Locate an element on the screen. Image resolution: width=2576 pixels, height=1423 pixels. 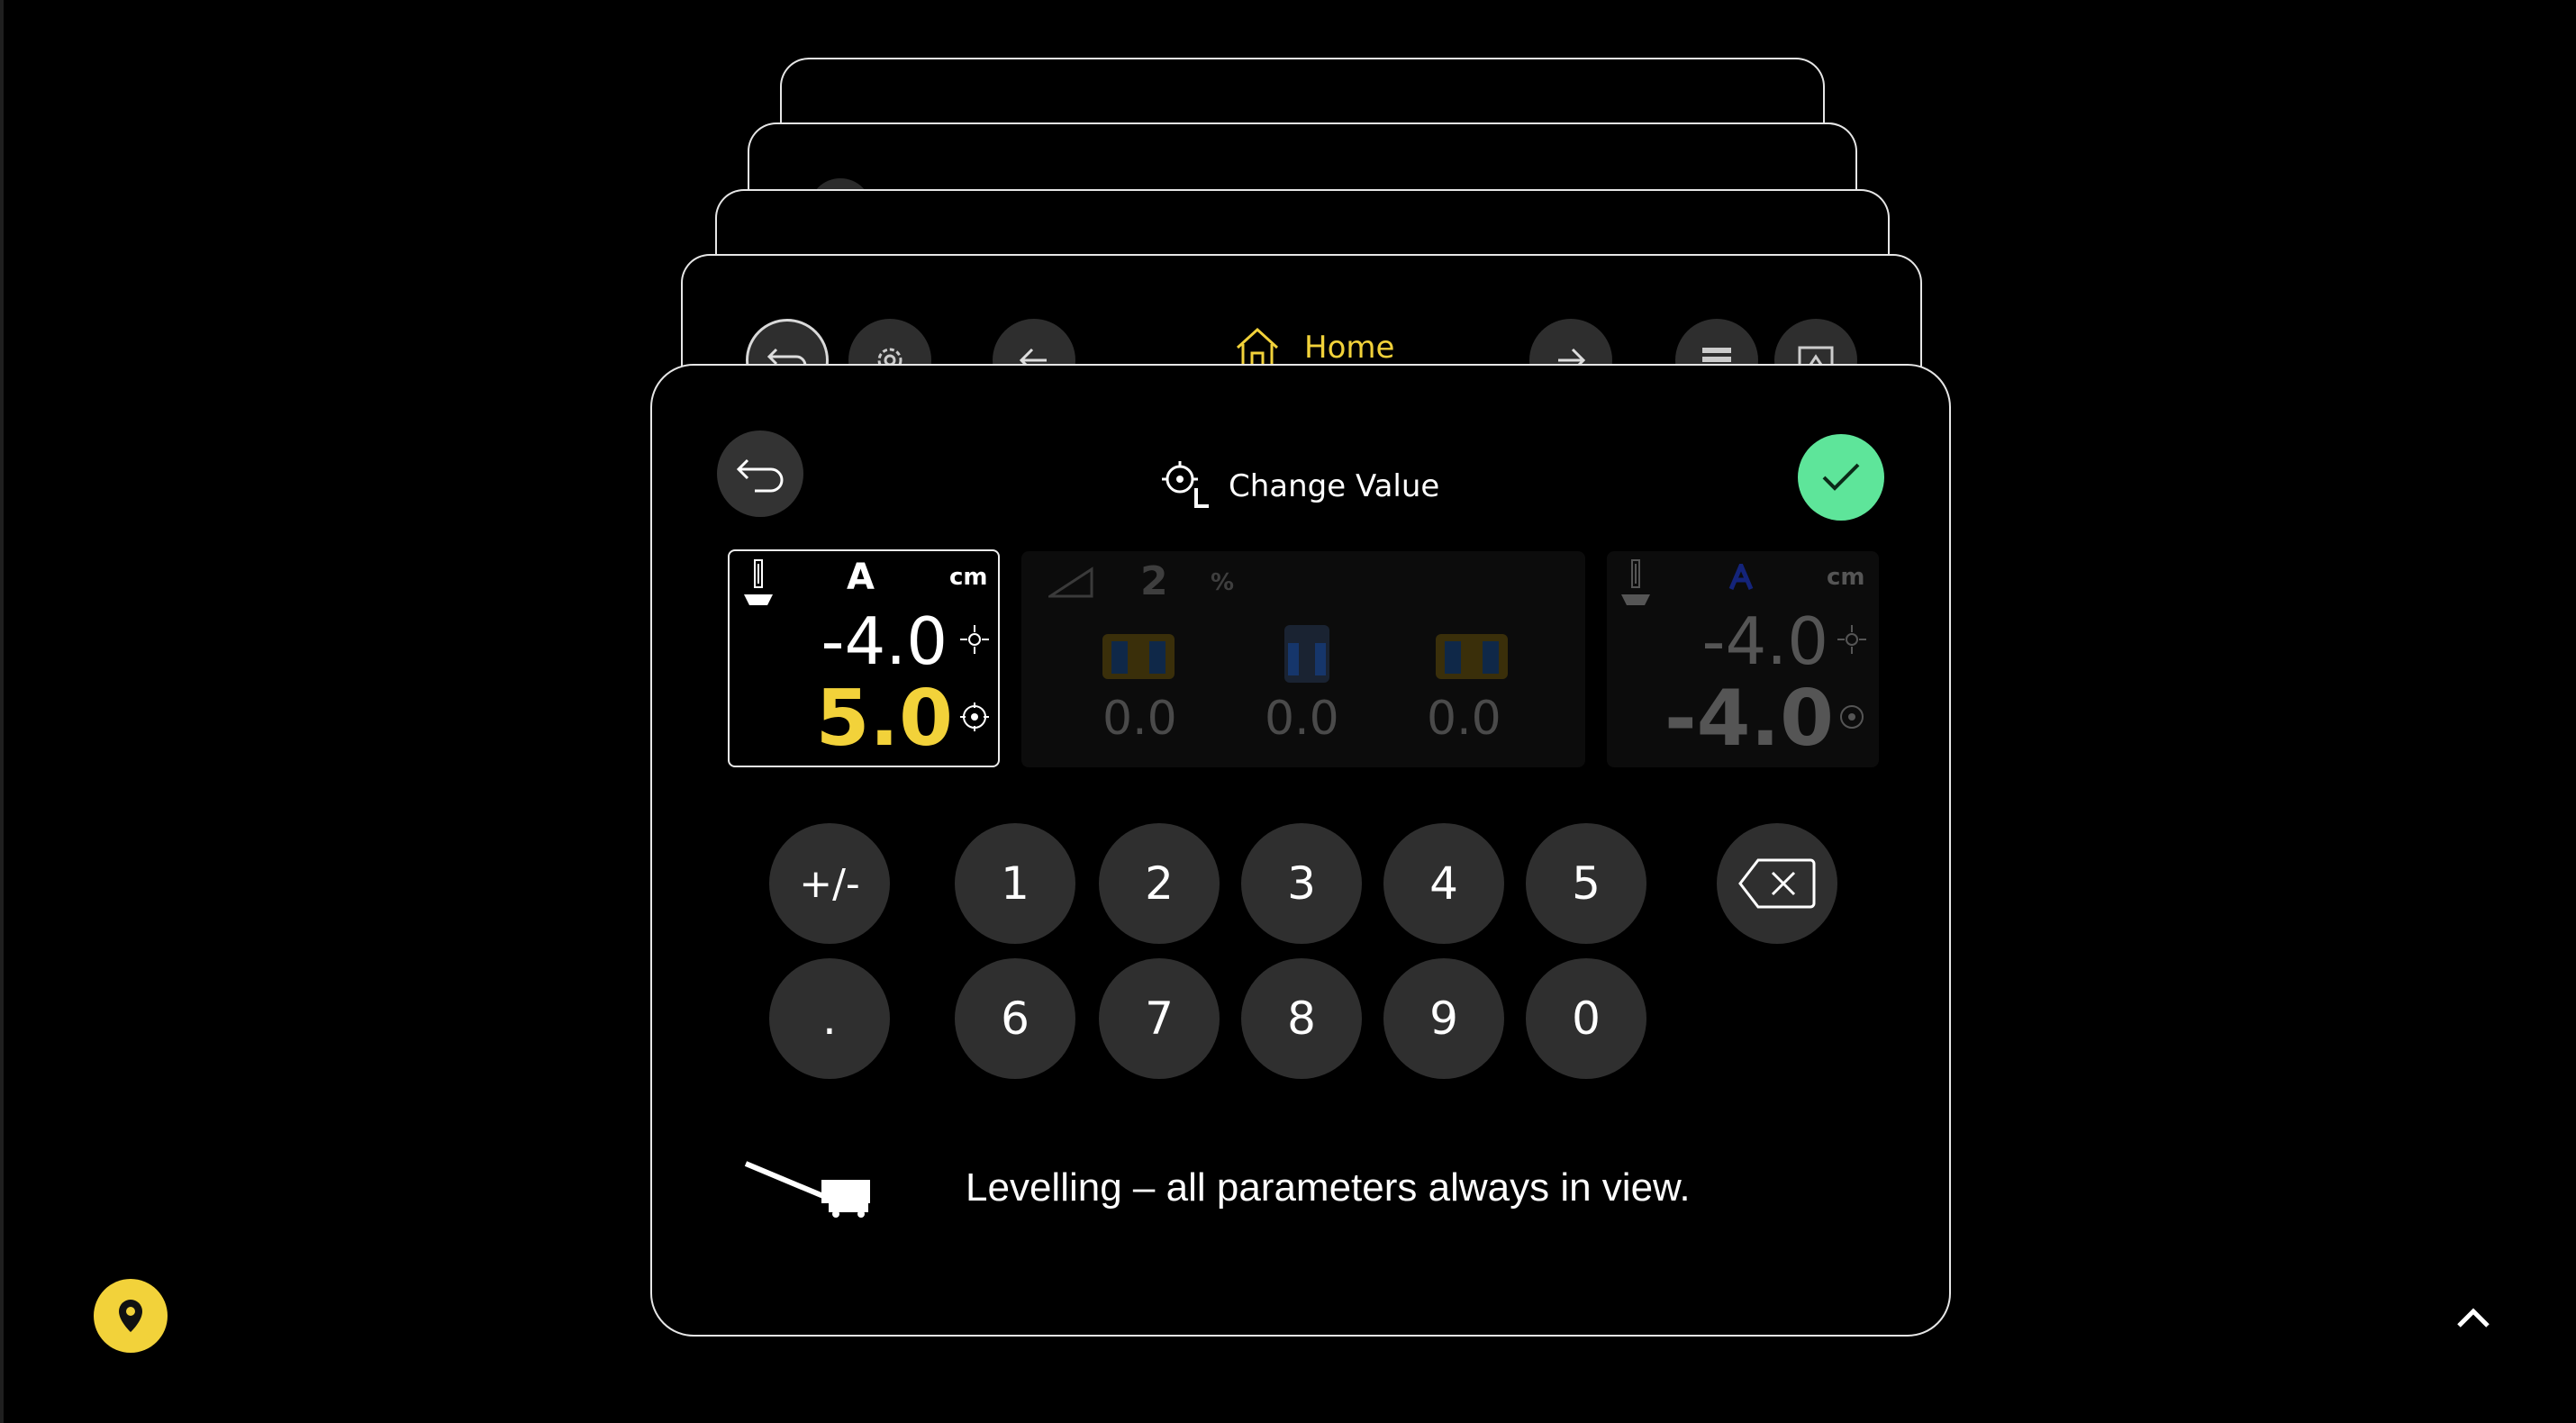
location-button is located at coordinates (131, 1316).